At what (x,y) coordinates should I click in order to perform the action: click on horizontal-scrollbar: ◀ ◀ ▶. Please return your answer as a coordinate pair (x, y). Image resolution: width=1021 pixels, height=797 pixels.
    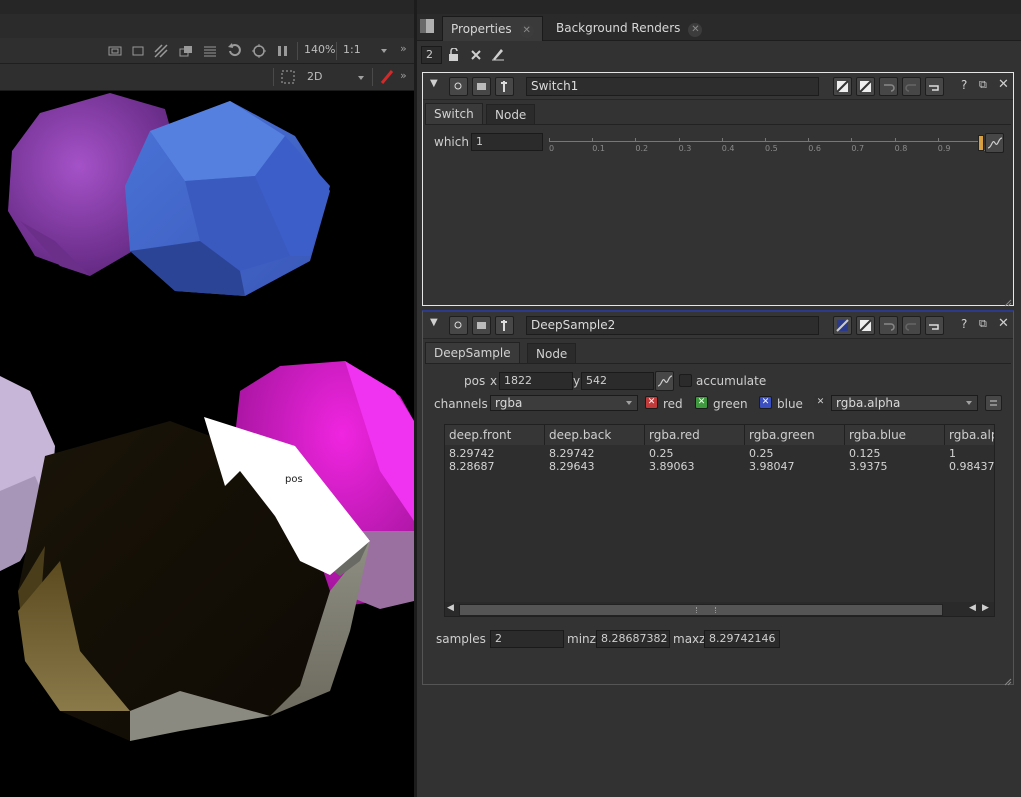
    Looking at the image, I should click on (719, 609).